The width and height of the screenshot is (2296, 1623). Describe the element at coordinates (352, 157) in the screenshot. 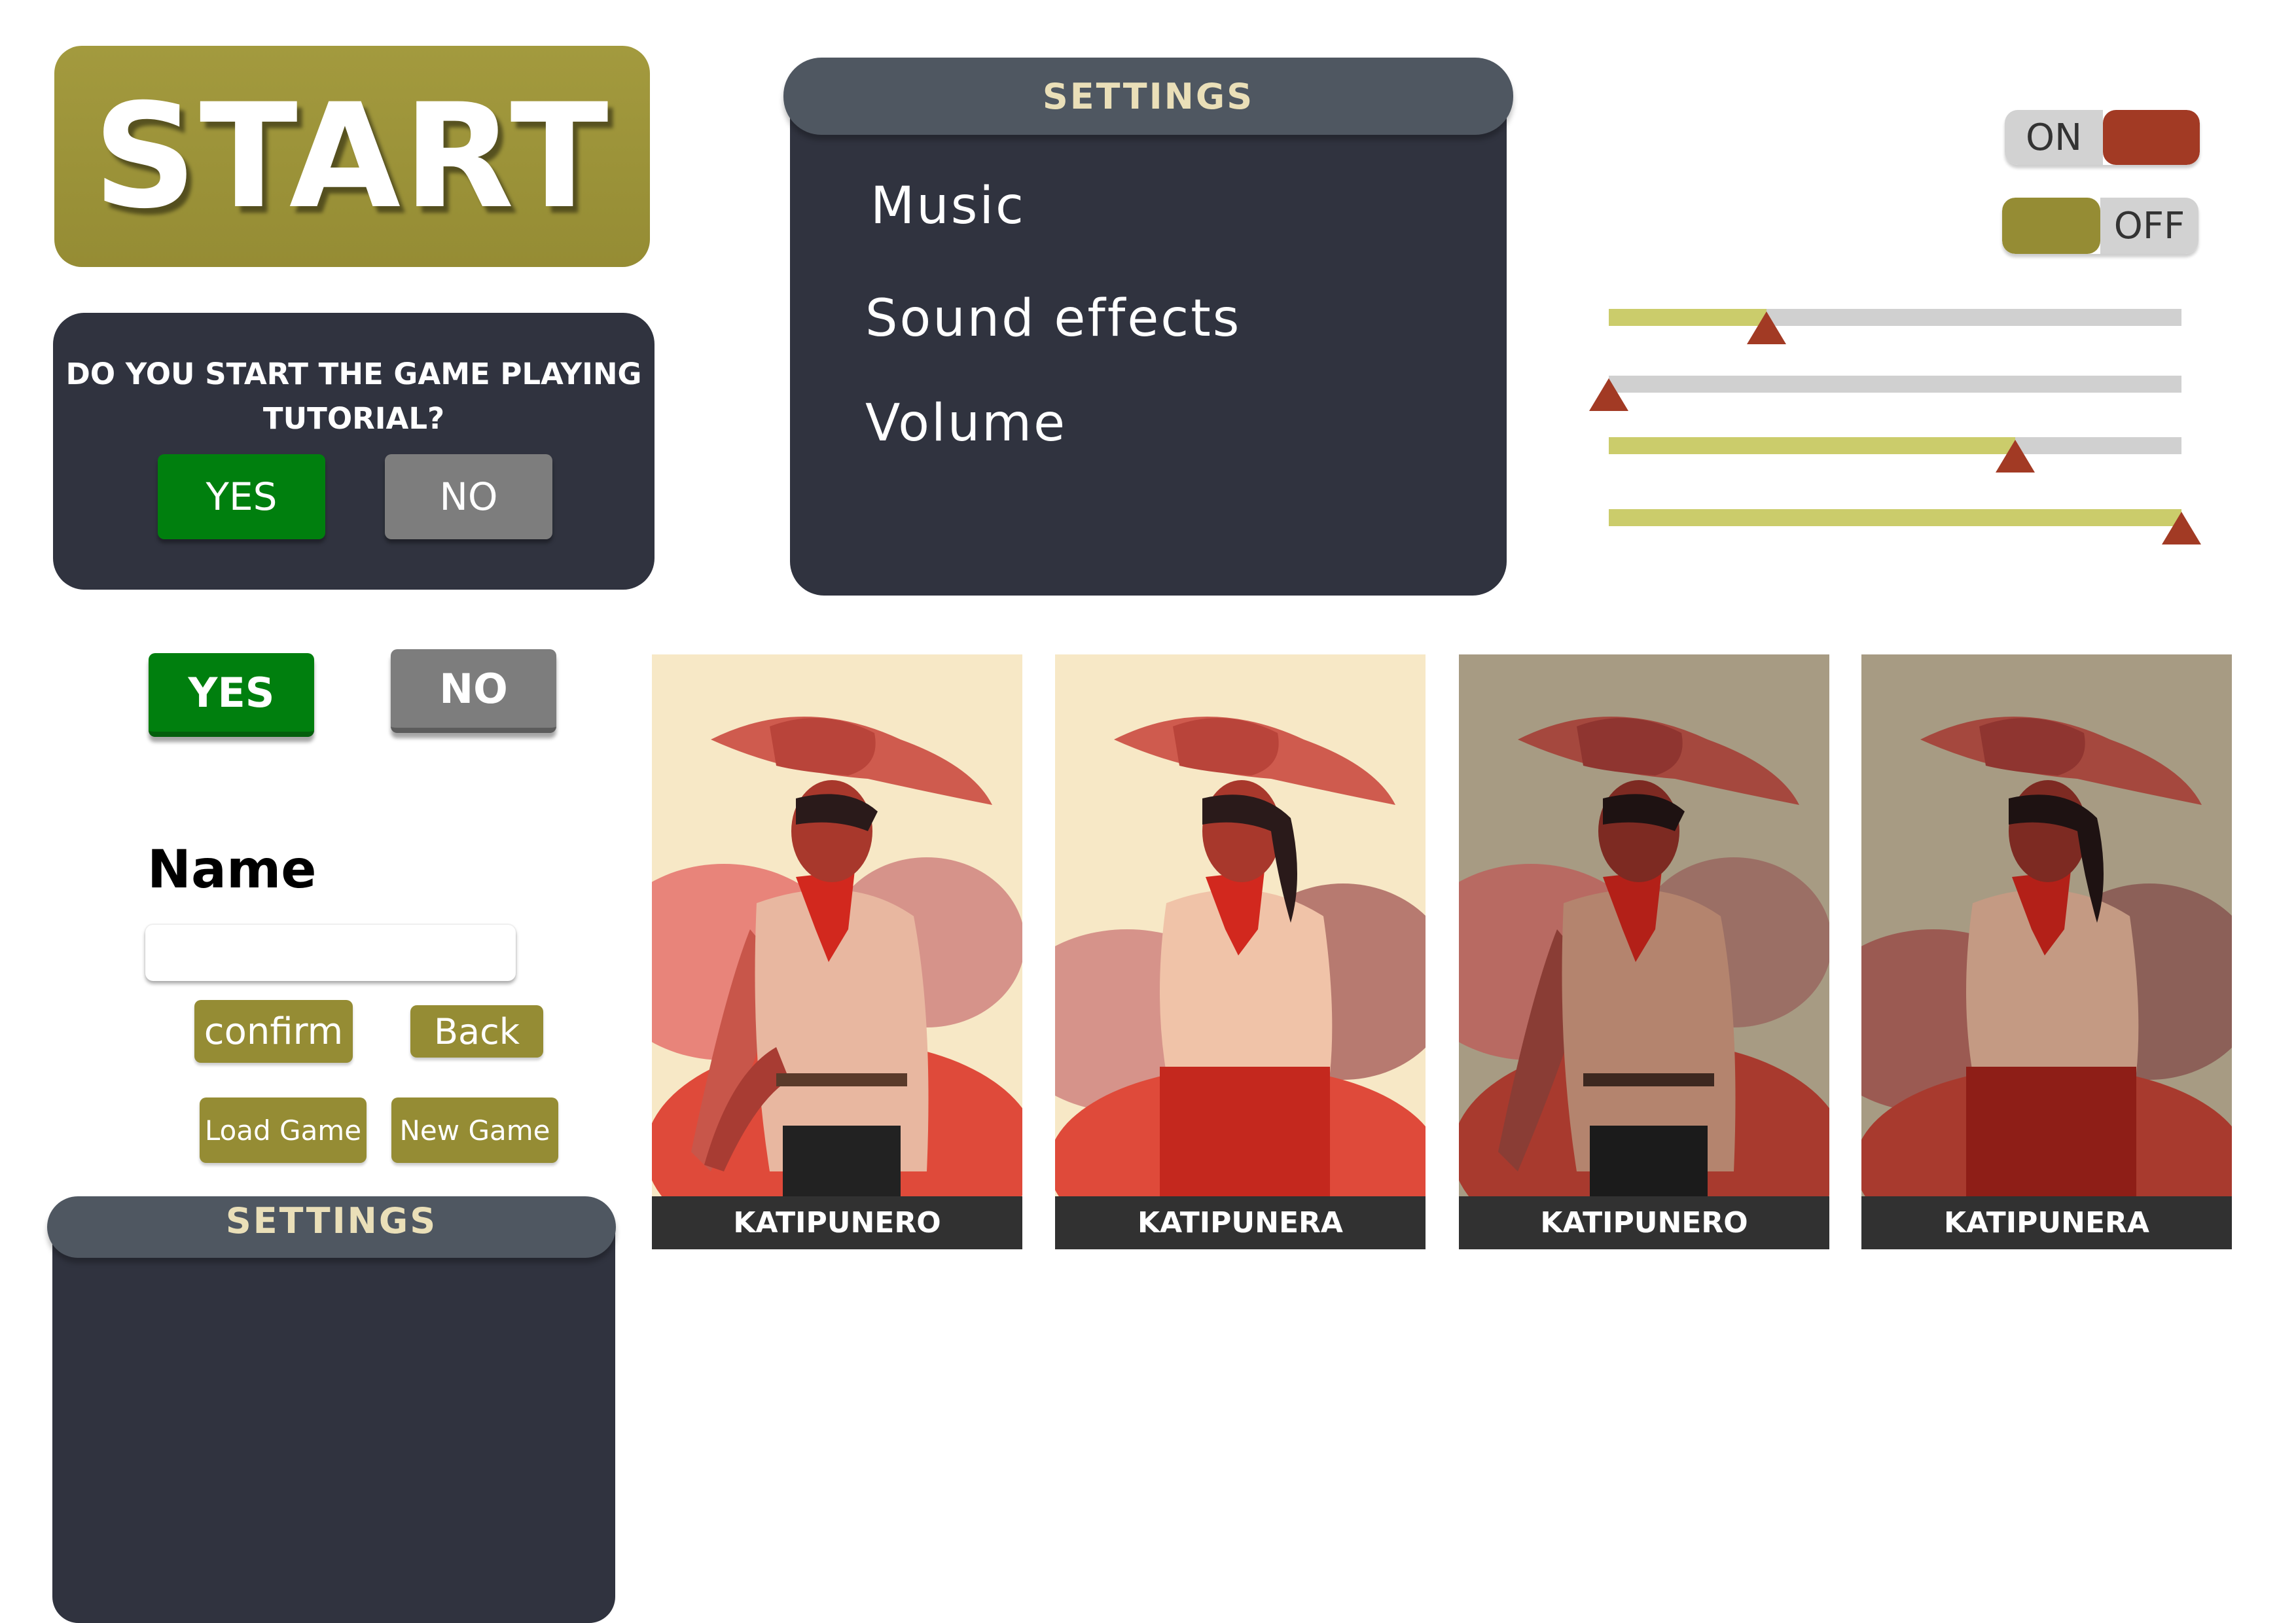

I see `start-button: START` at that location.